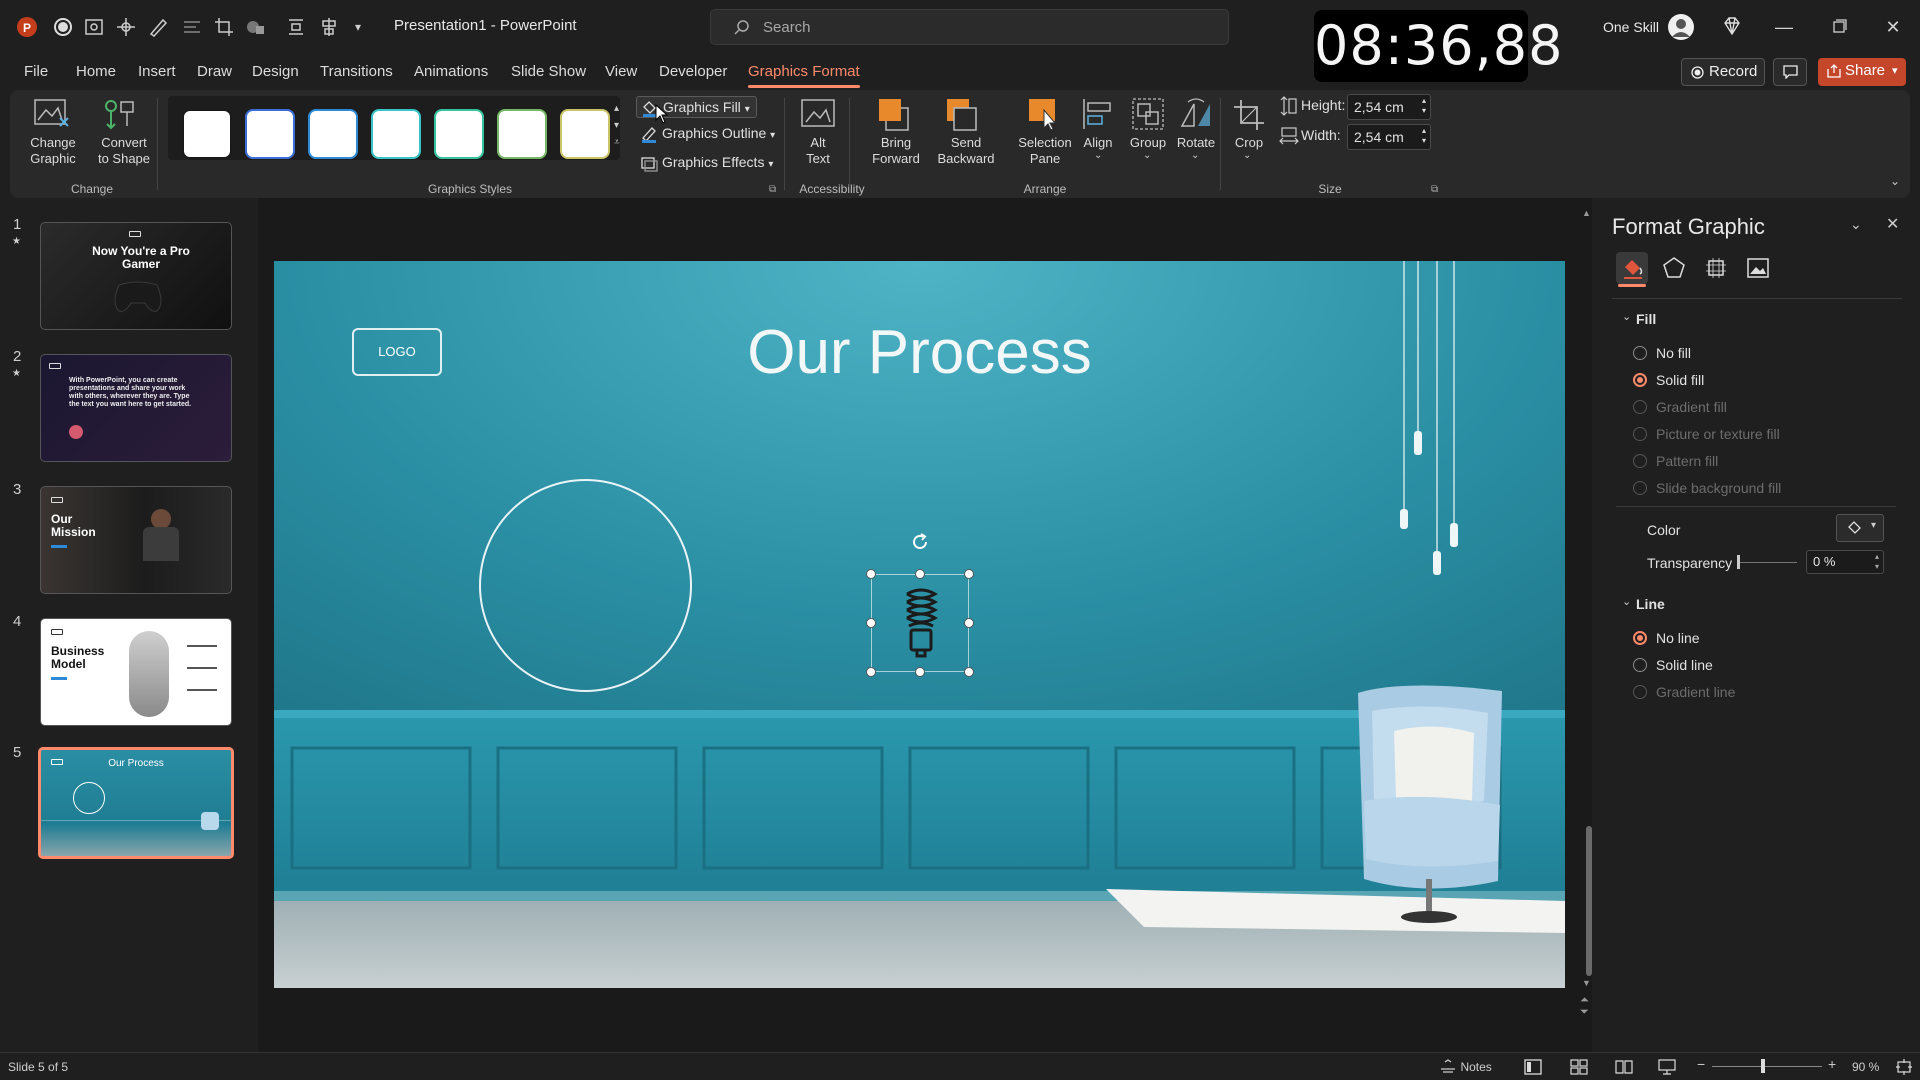  I want to click on align-lines-icon, so click(192, 27).